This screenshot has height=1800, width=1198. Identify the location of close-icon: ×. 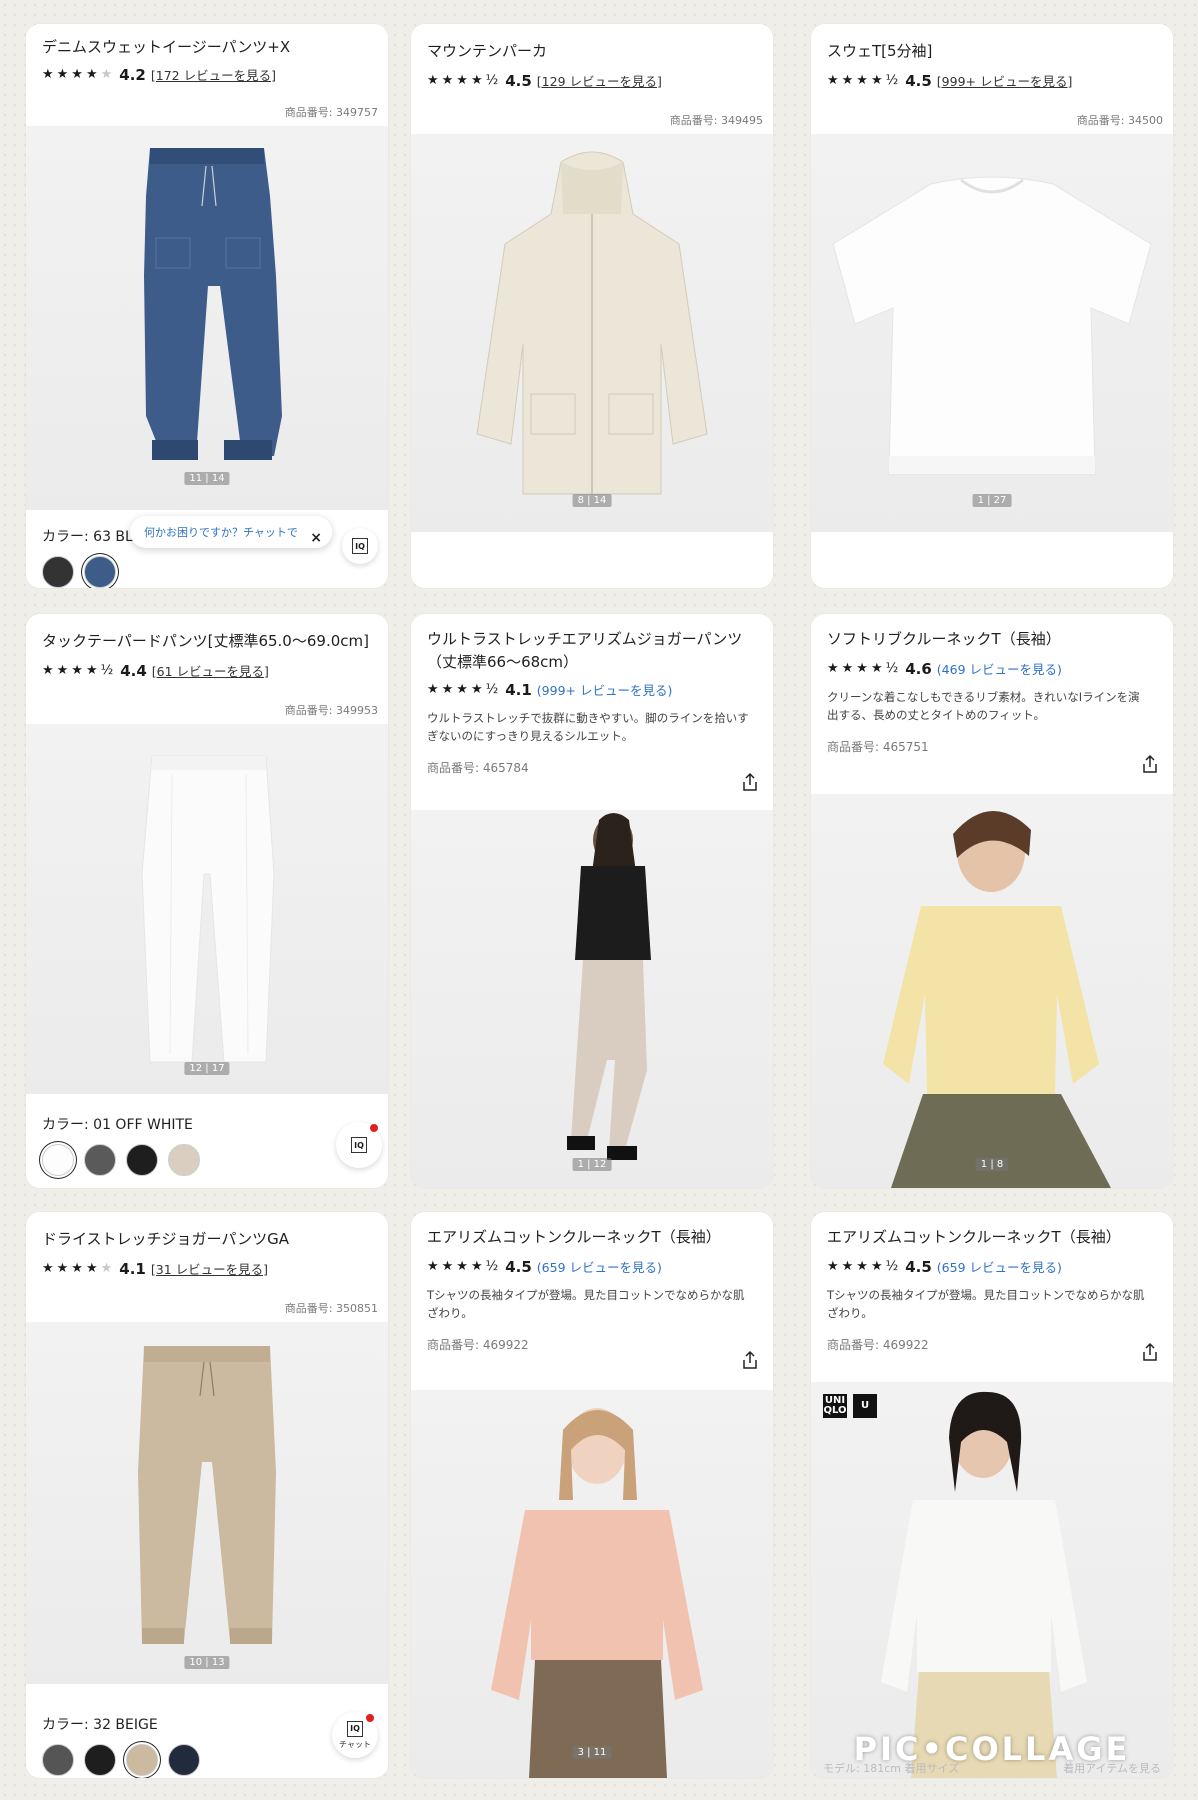
(316, 538).